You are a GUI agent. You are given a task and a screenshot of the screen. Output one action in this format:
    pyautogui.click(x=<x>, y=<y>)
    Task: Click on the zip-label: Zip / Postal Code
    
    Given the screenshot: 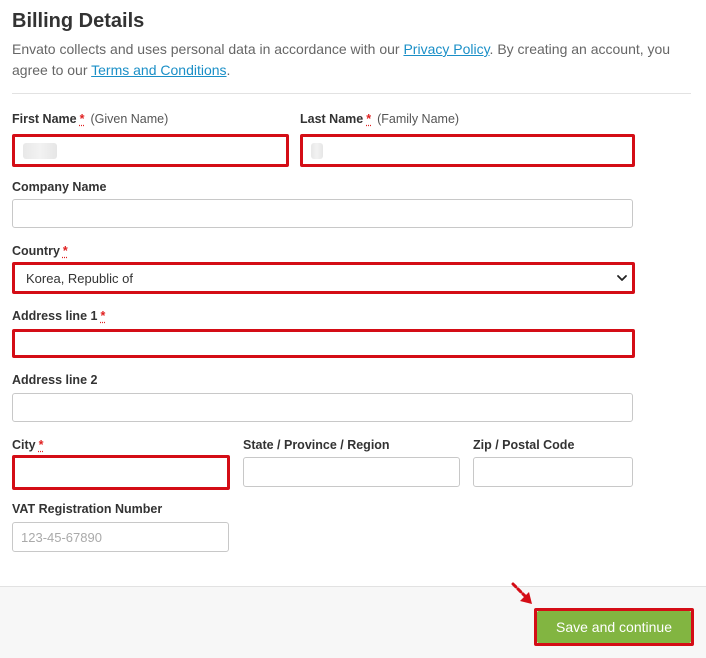 What is the action you would take?
    pyautogui.click(x=524, y=445)
    